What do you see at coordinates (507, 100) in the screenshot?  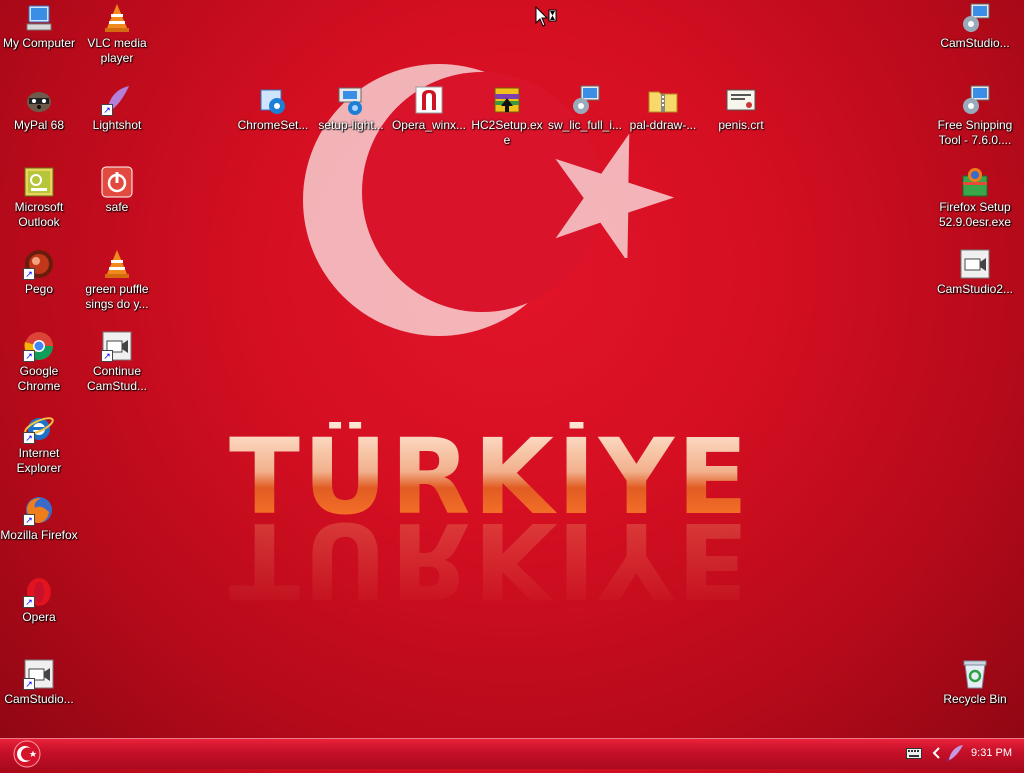 I see `archive-installer-icon` at bounding box center [507, 100].